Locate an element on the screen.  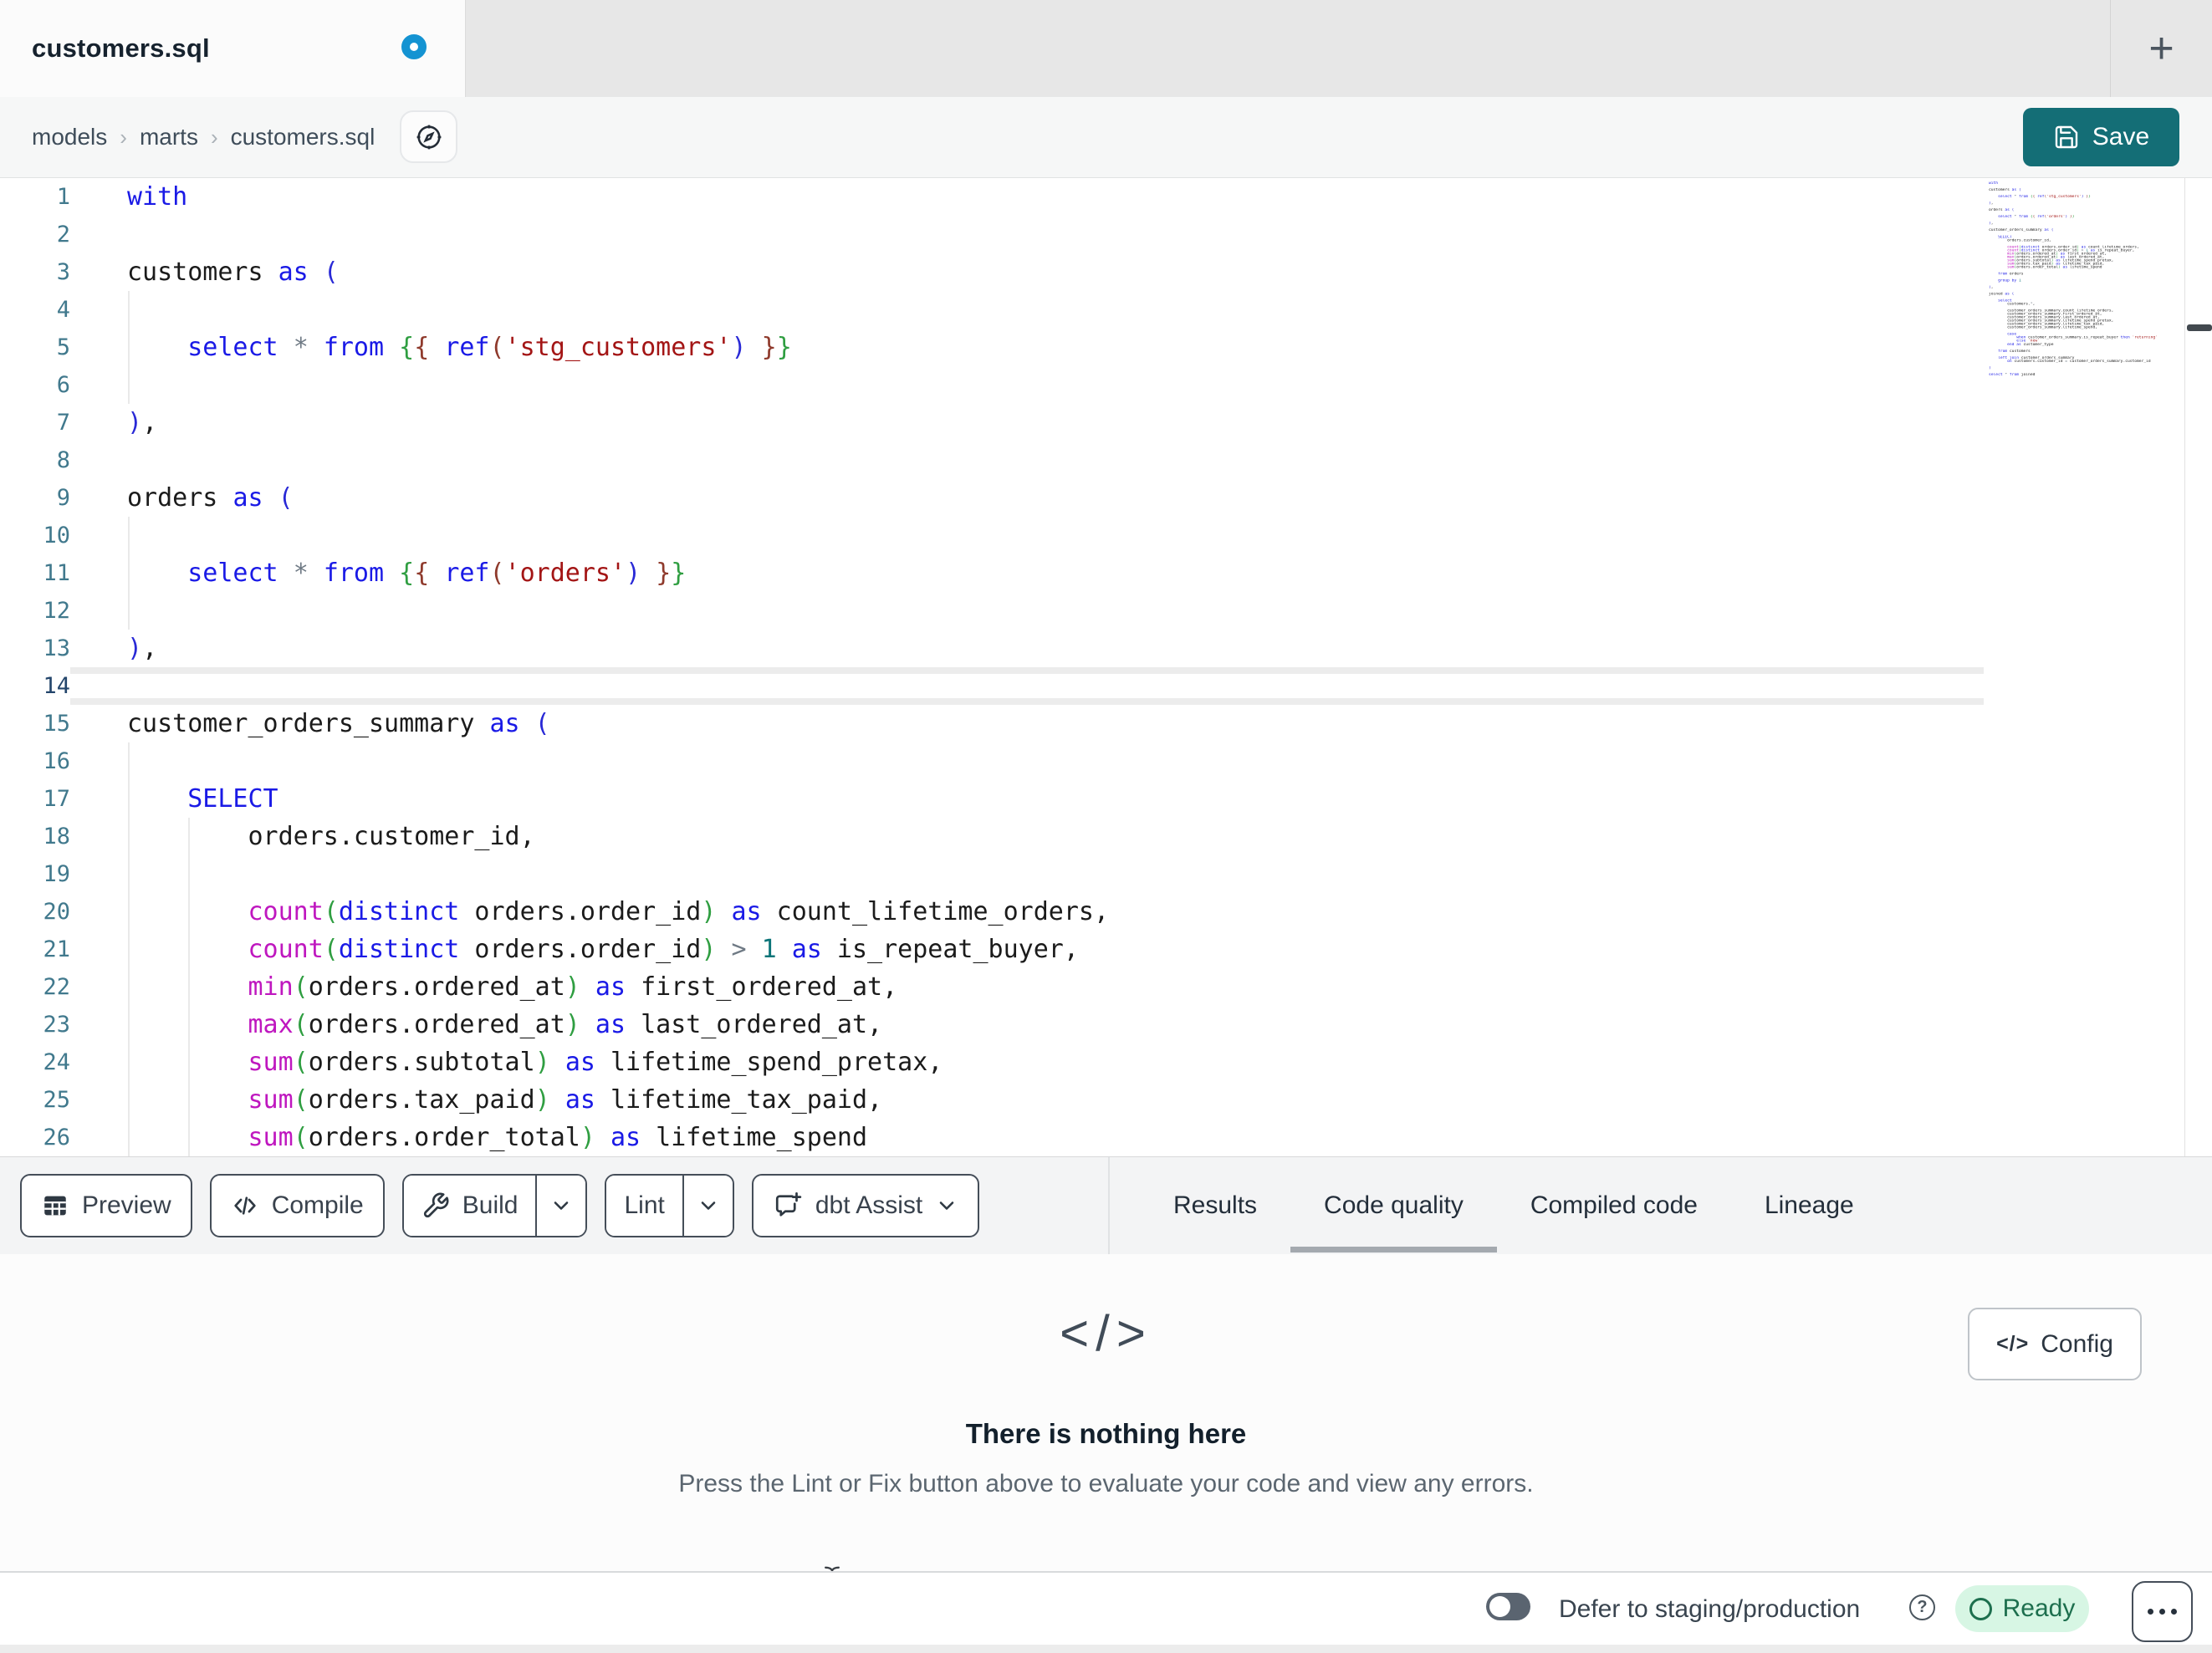
line-number: 24 is located at coordinates (57, 1062).